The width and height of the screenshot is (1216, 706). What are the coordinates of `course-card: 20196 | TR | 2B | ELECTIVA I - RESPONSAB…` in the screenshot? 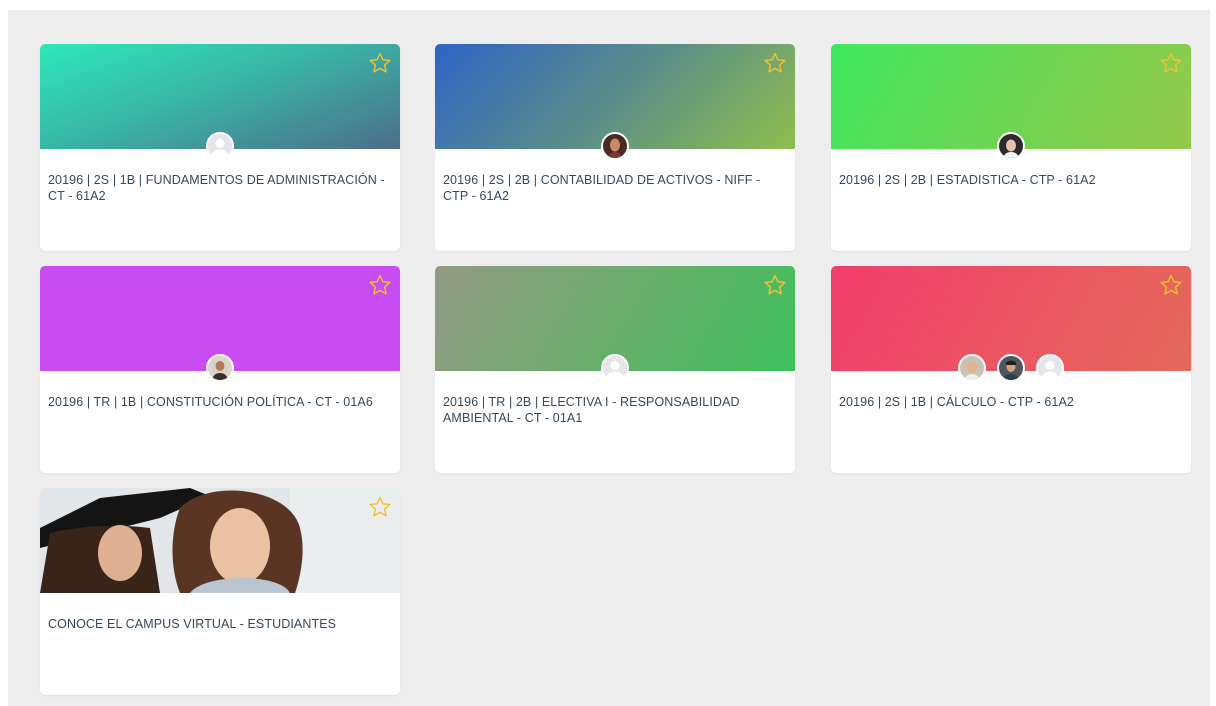 It's located at (615, 369).